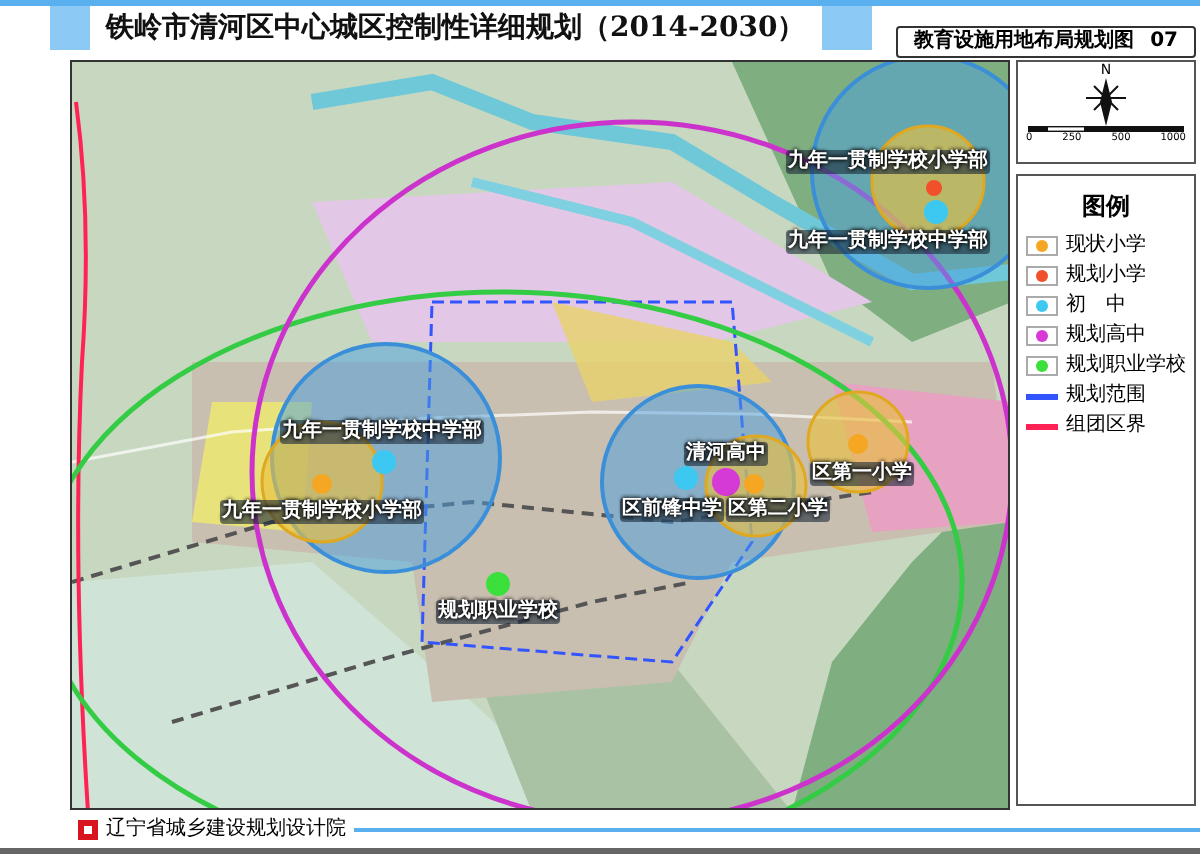 The height and width of the screenshot is (854, 1200). Describe the element at coordinates (1106, 336) in the screenshot. I see `legend-label: 规划高中` at that location.